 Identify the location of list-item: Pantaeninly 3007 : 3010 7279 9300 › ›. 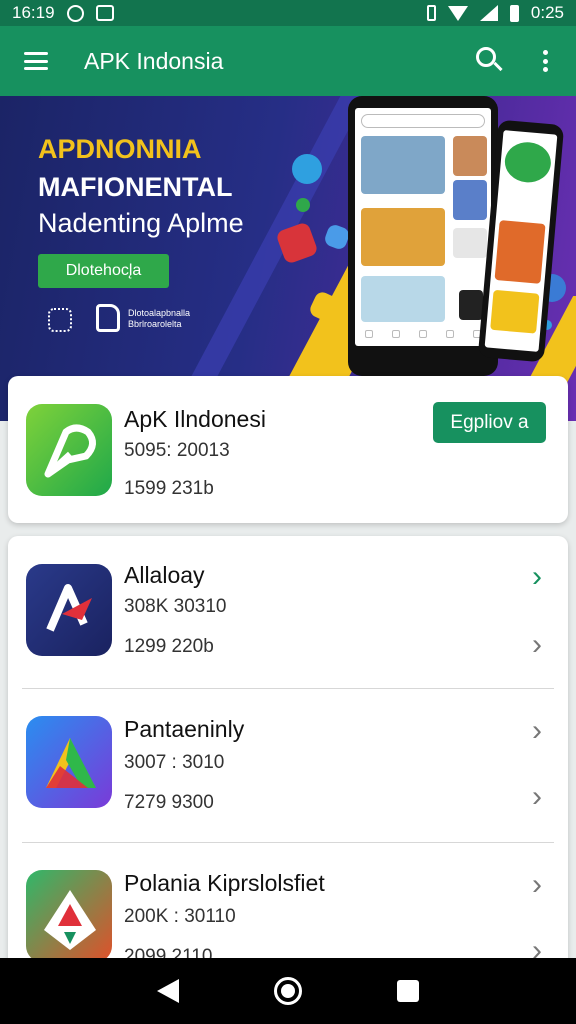
(288, 766).